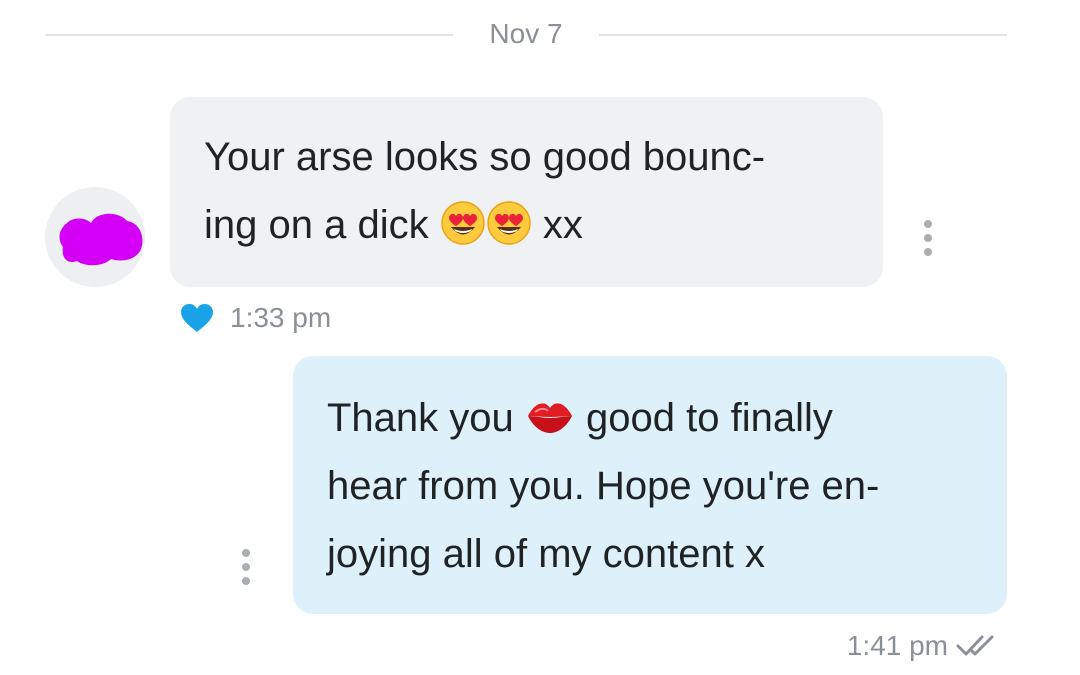  What do you see at coordinates (546, 554) in the screenshot?
I see `outgoing-message-line-3: joying all of my content x` at bounding box center [546, 554].